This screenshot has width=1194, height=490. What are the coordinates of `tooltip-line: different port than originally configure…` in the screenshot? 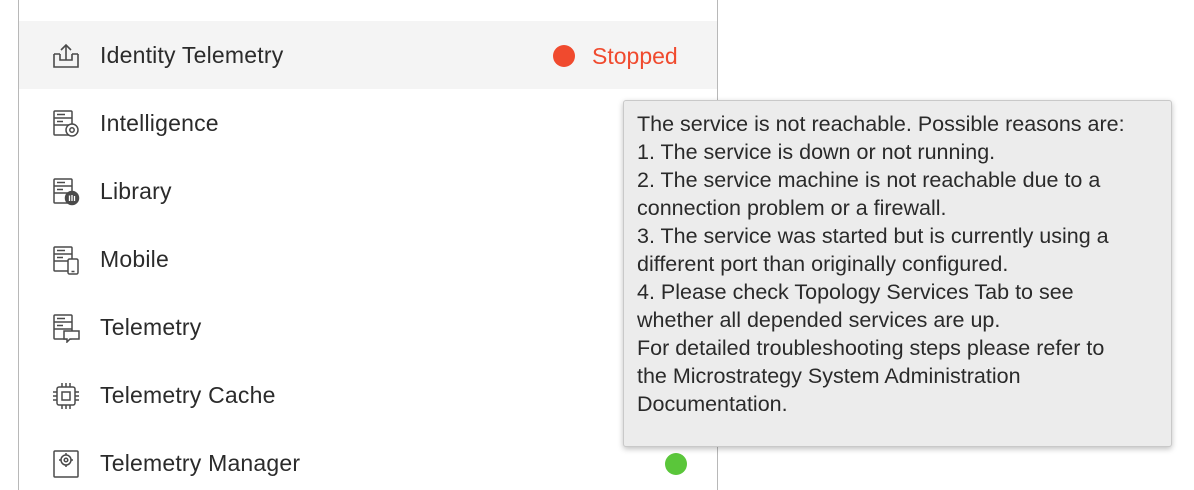 It's located at (823, 264).